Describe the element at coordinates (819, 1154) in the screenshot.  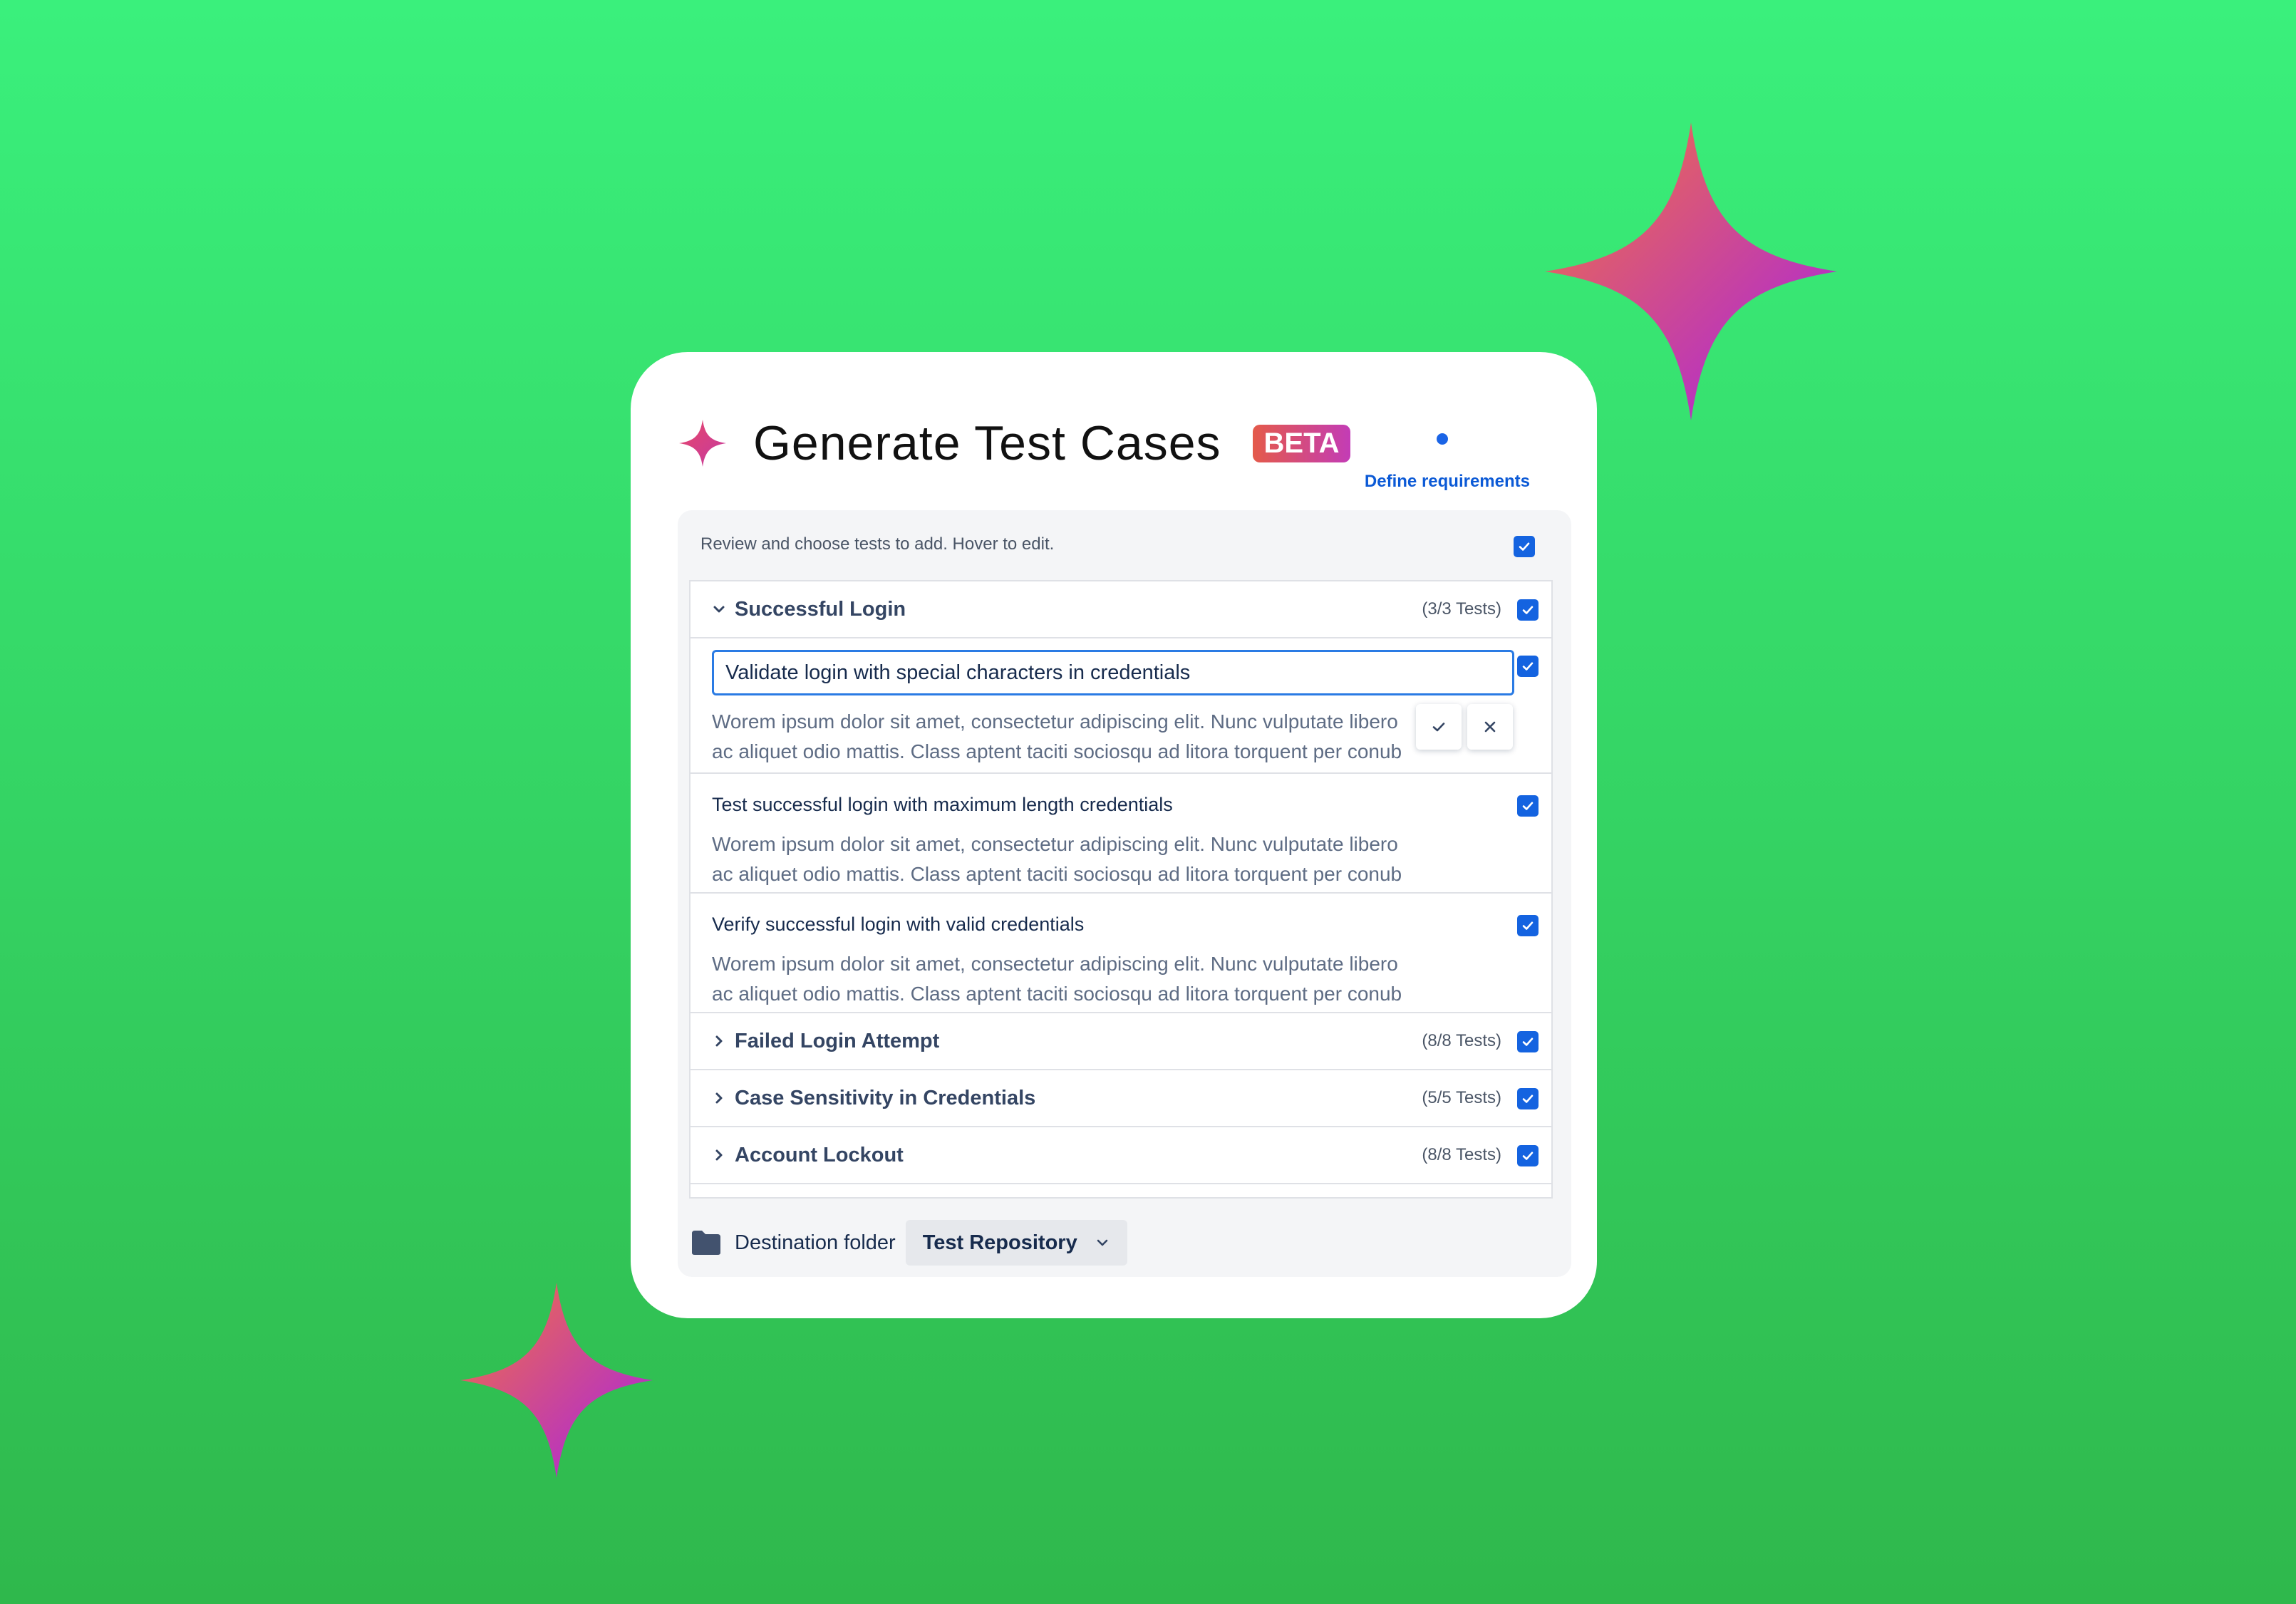
I see `group-name: Account Lockout` at that location.